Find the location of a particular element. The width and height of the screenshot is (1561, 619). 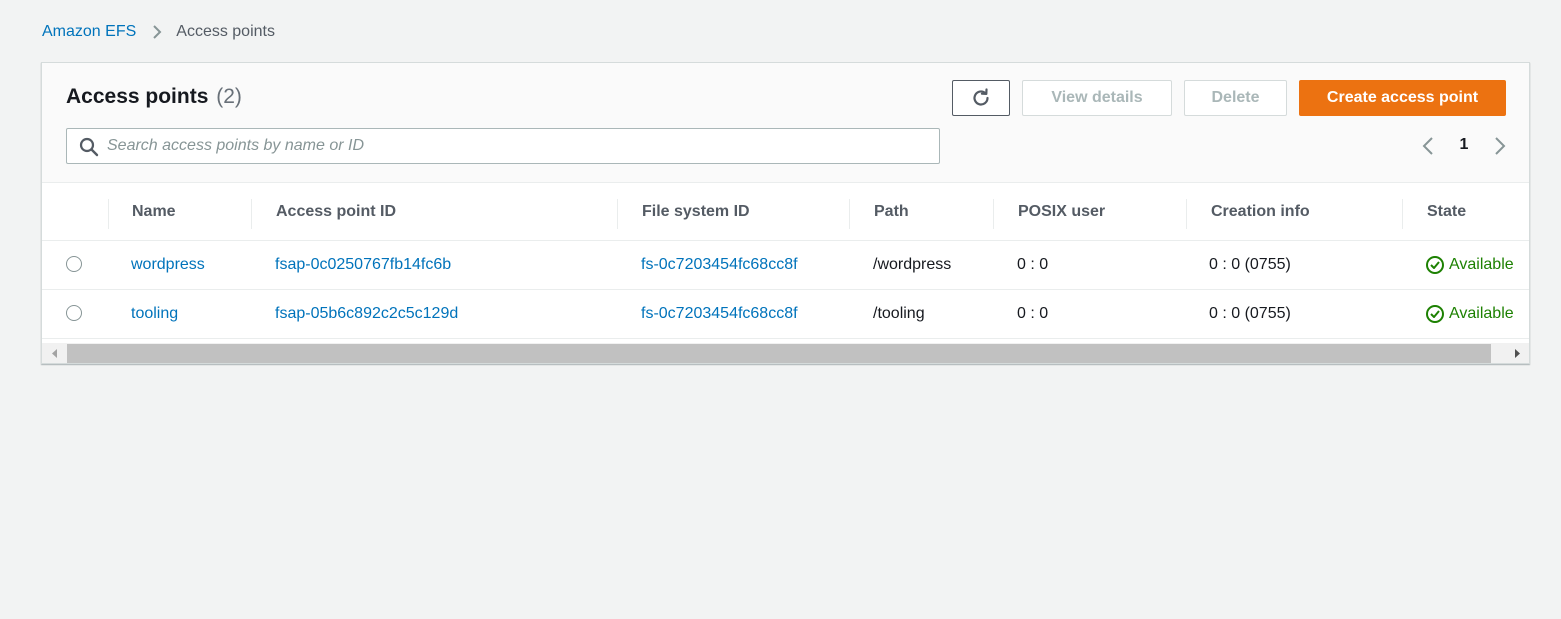

delete-button: Delete is located at coordinates (1235, 98).